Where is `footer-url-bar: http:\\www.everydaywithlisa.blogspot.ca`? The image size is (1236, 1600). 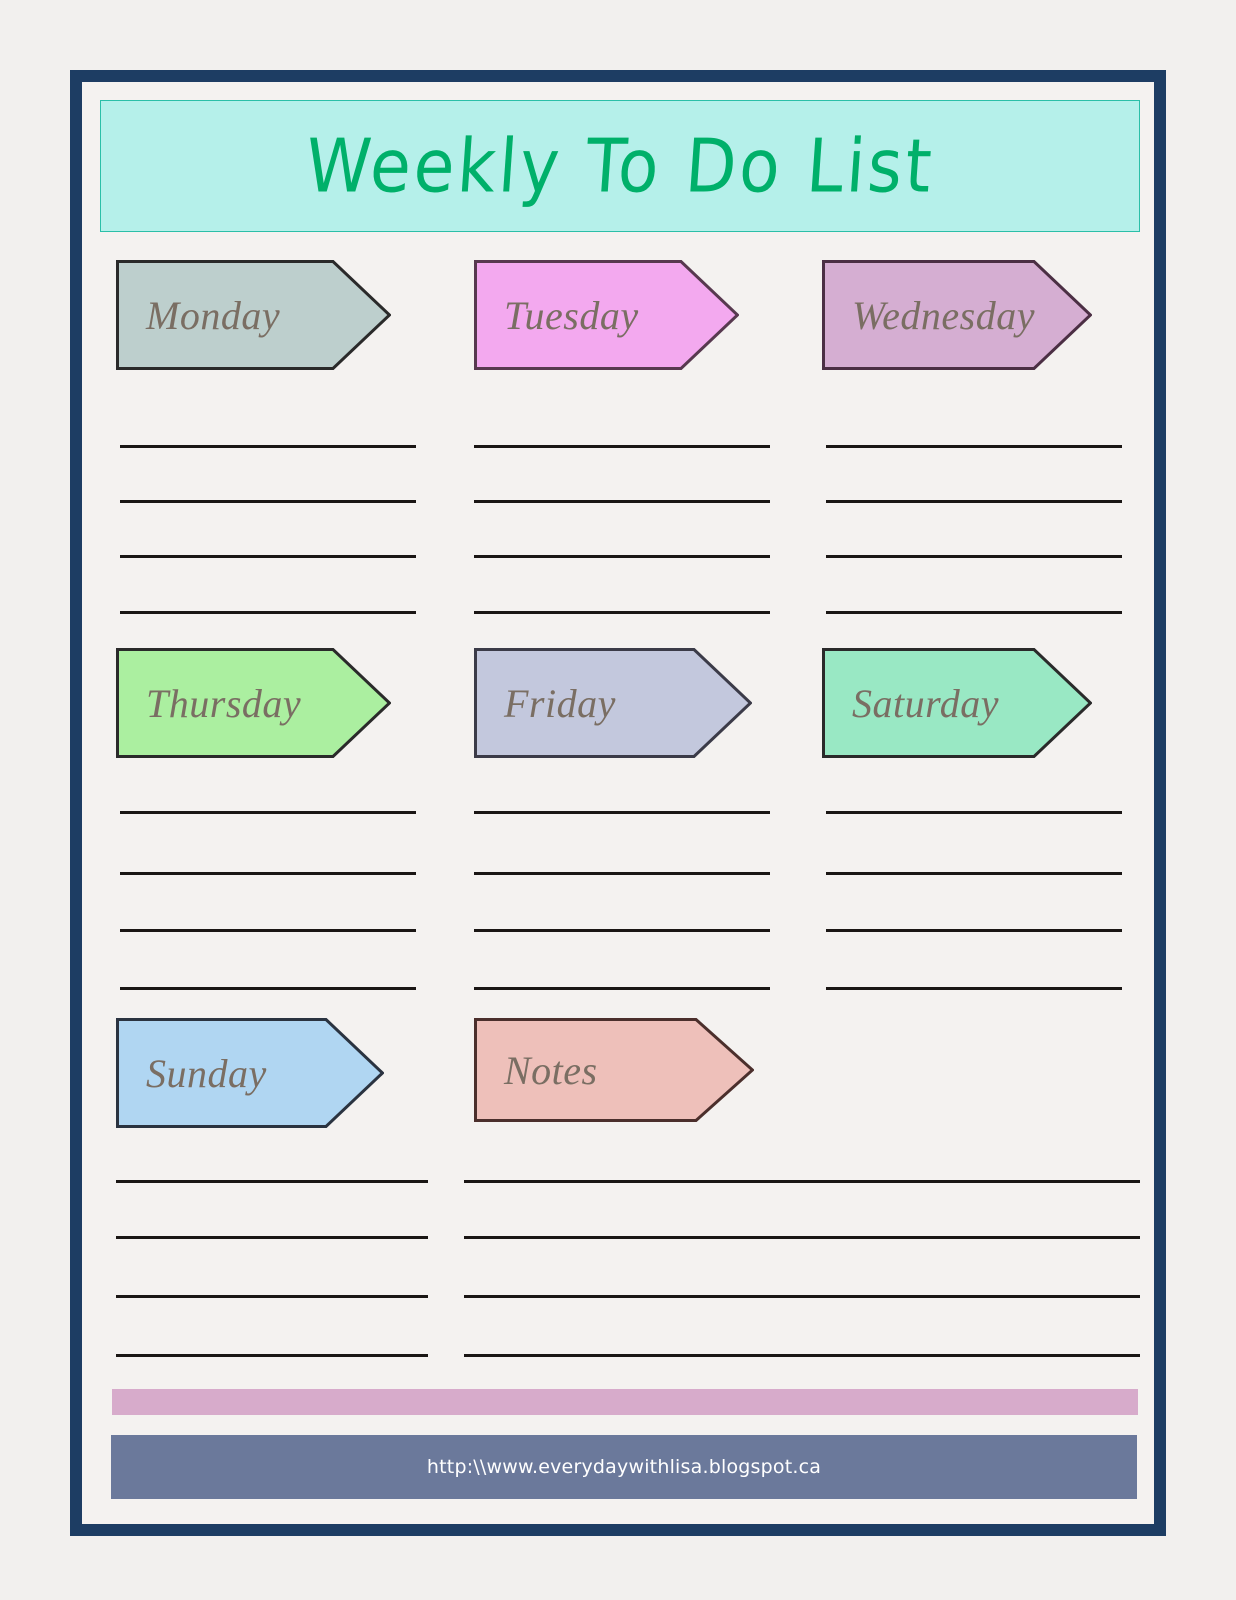 footer-url-bar: http:\\www.everydaywithlisa.blogspot.ca is located at coordinates (624, 1467).